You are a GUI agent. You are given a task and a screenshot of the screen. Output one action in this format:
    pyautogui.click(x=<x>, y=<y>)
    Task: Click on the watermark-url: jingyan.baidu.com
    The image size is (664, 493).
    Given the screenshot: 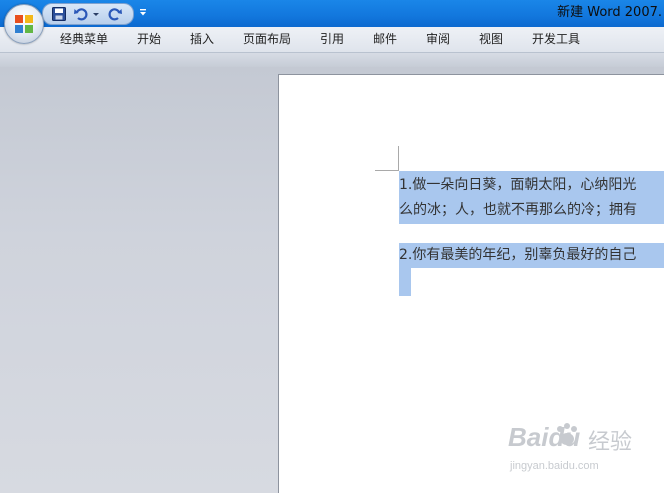 What is the action you would take?
    pyautogui.click(x=554, y=466)
    